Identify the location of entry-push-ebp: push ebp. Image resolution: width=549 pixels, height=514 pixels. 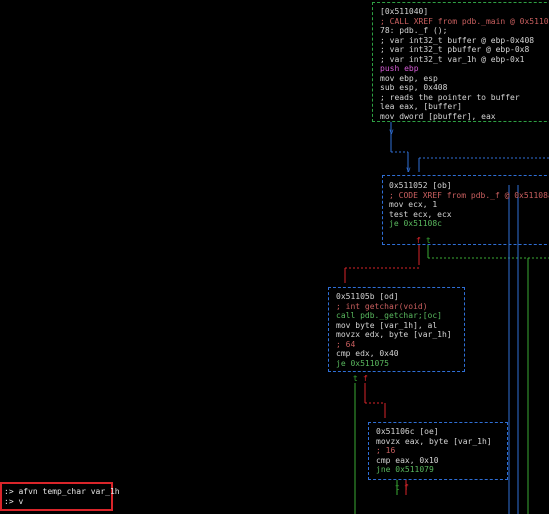
(399, 68).